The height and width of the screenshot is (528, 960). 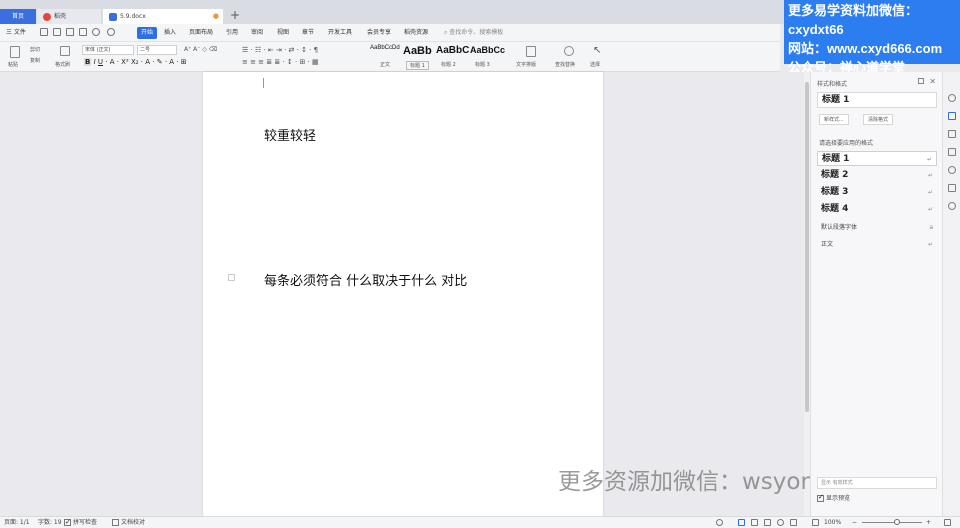 I want to click on char-style-icon: a, so click(x=931, y=227).